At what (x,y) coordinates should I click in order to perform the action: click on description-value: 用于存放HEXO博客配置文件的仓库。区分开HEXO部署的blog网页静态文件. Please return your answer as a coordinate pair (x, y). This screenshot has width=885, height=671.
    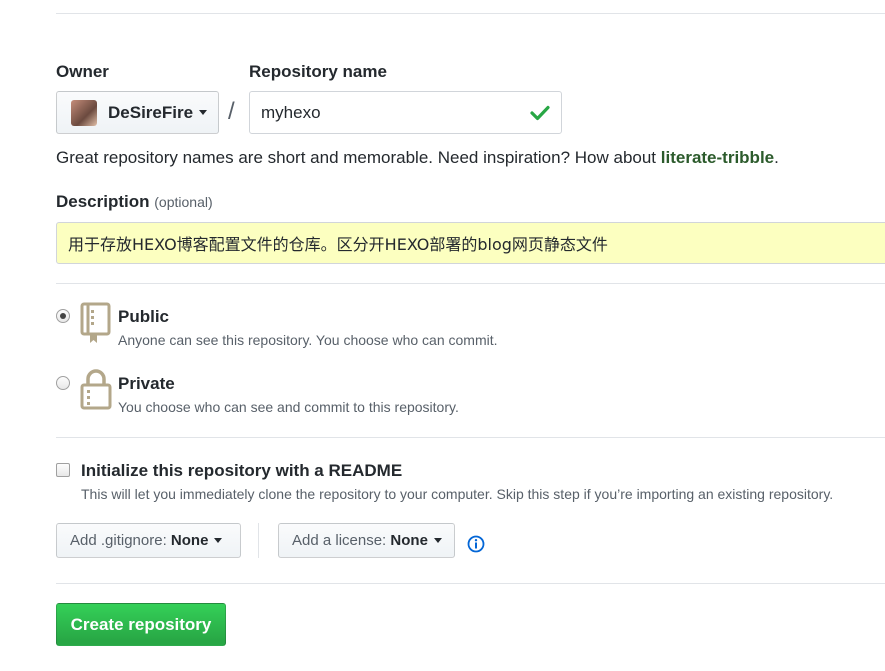
    Looking at the image, I should click on (338, 244).